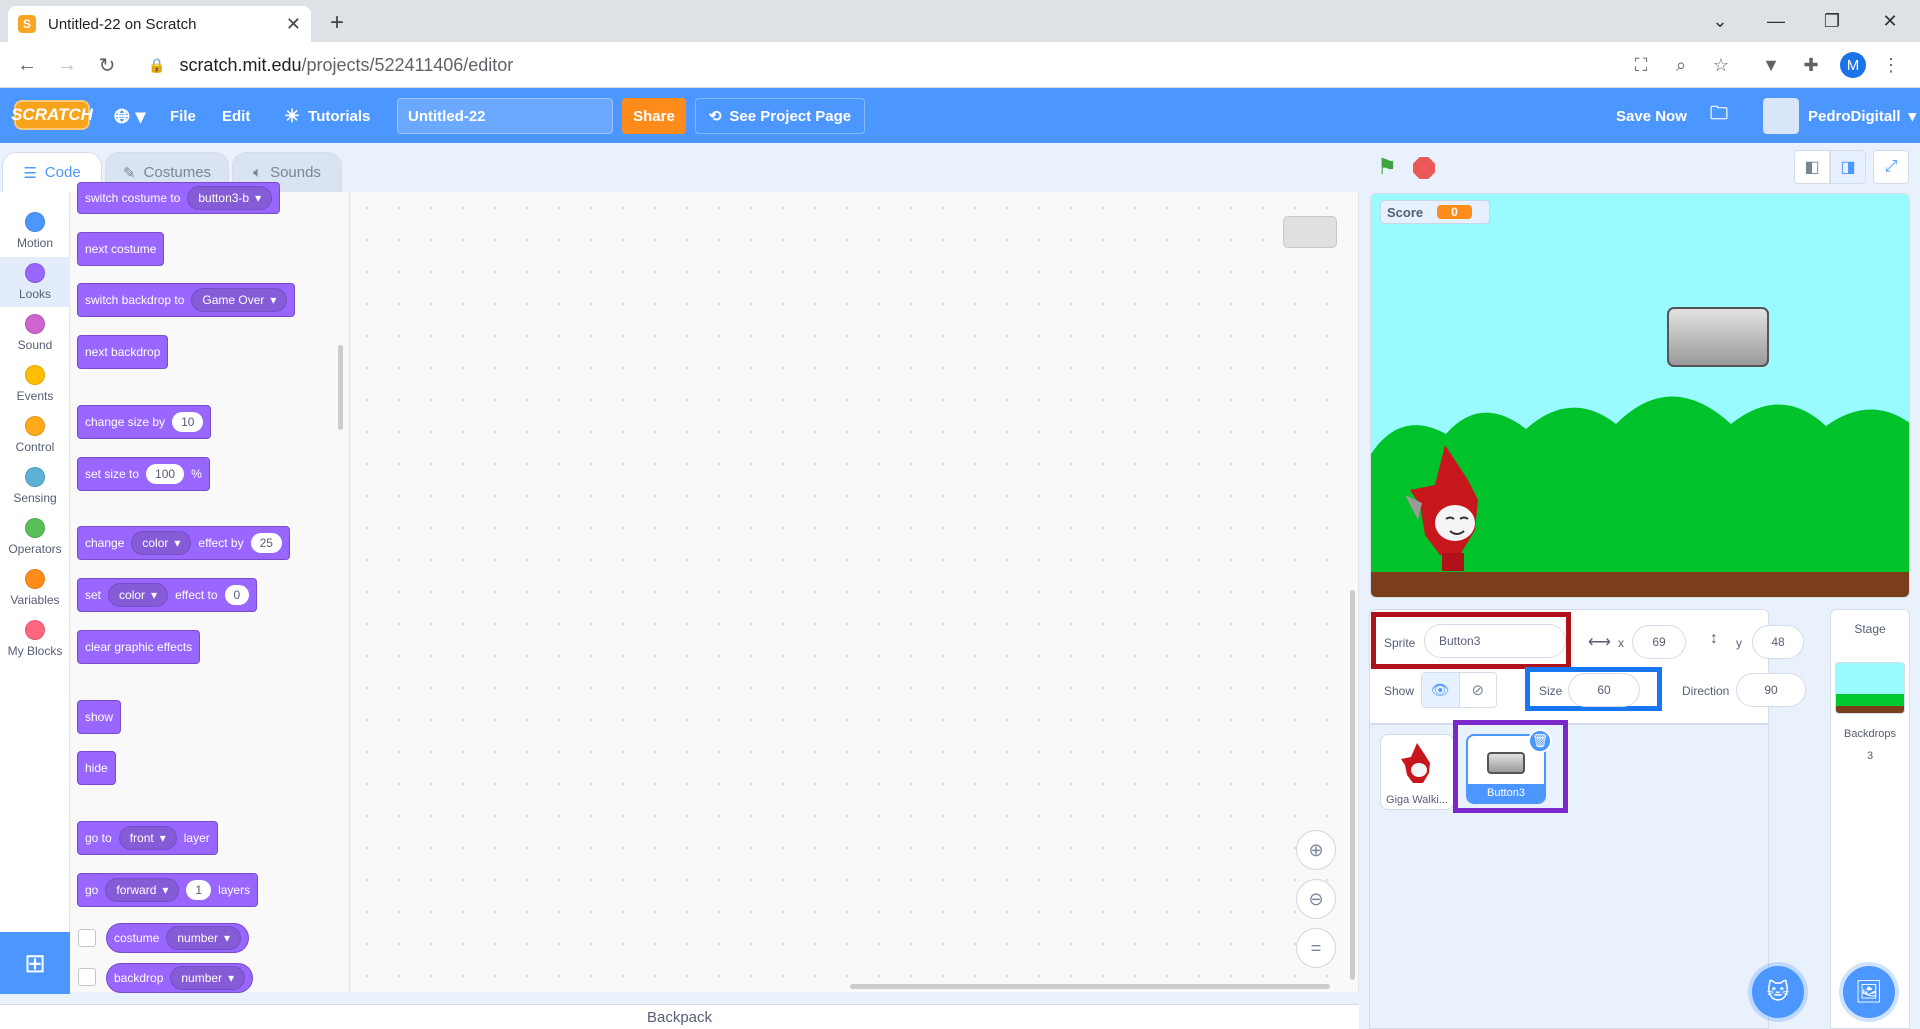 Image resolution: width=1920 pixels, height=1029 pixels. Describe the element at coordinates (123, 352) in the screenshot. I see `block-next-backdrop: next backdrop` at that location.